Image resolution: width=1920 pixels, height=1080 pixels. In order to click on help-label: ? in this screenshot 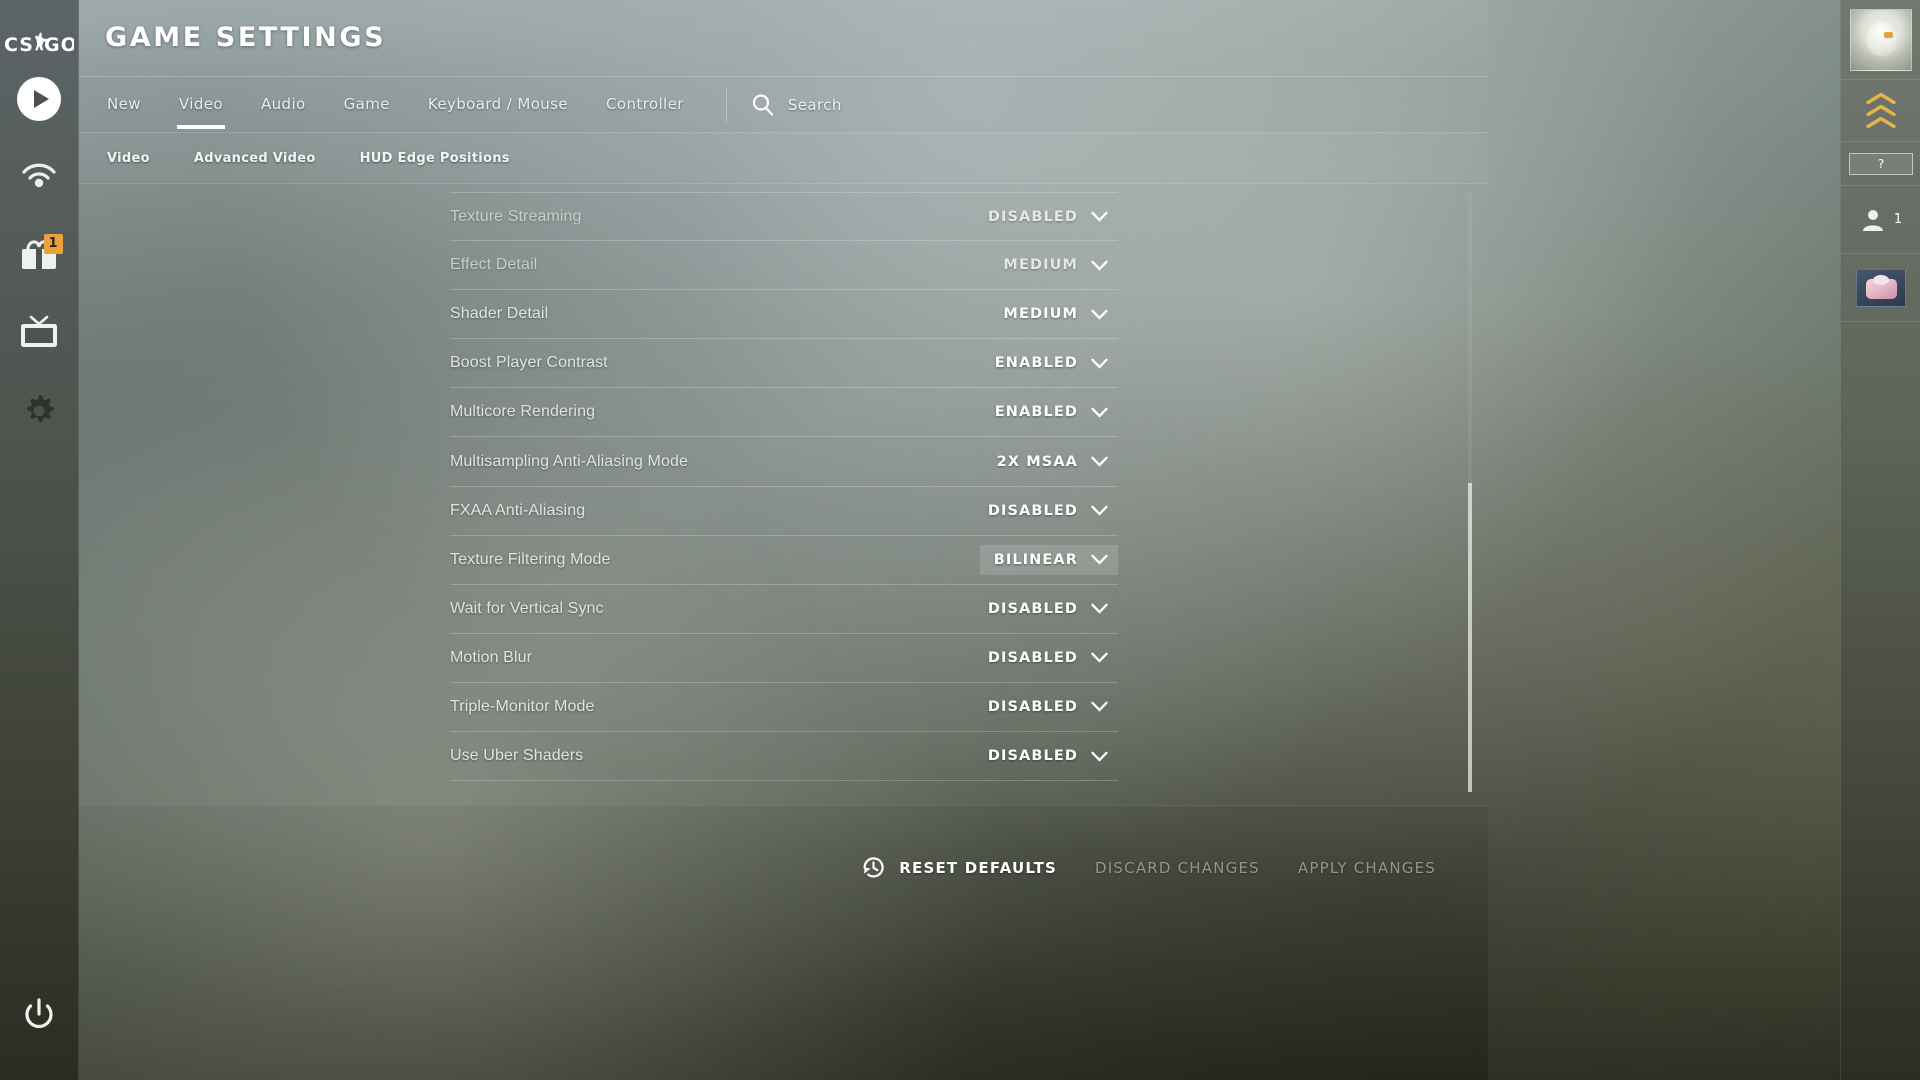, I will do `click(1881, 163)`.